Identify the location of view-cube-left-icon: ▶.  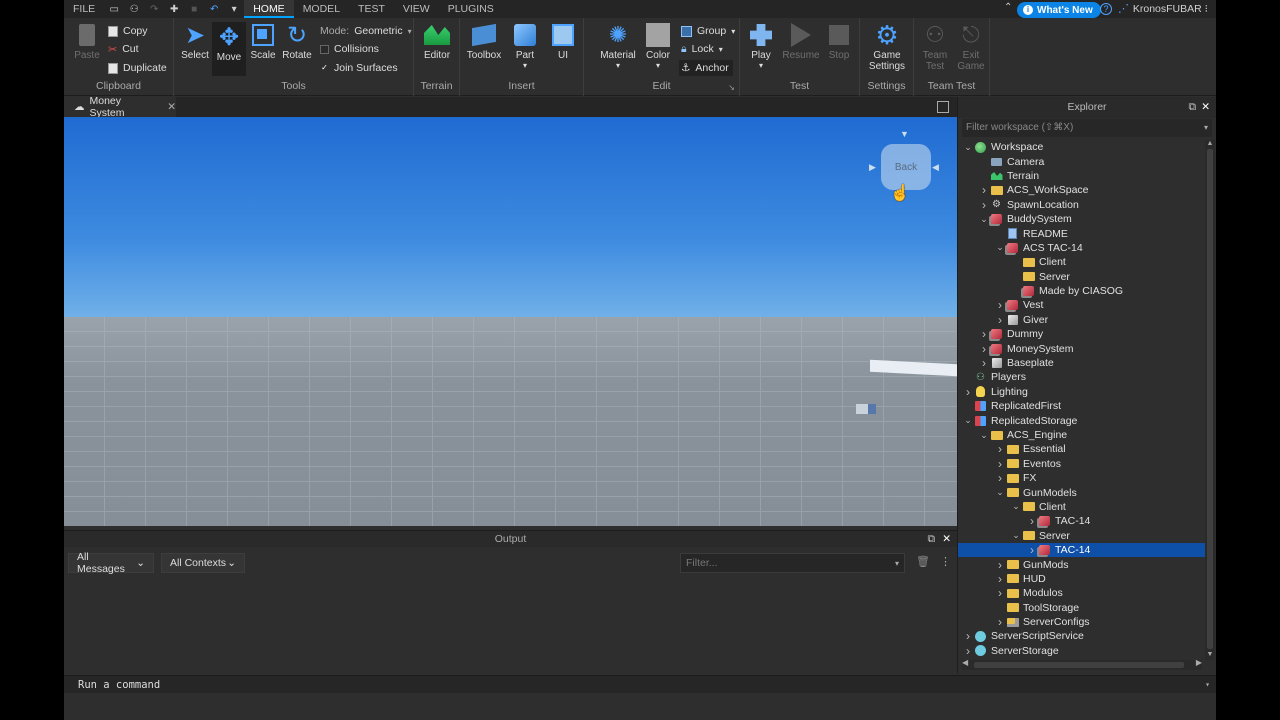
(872, 167).